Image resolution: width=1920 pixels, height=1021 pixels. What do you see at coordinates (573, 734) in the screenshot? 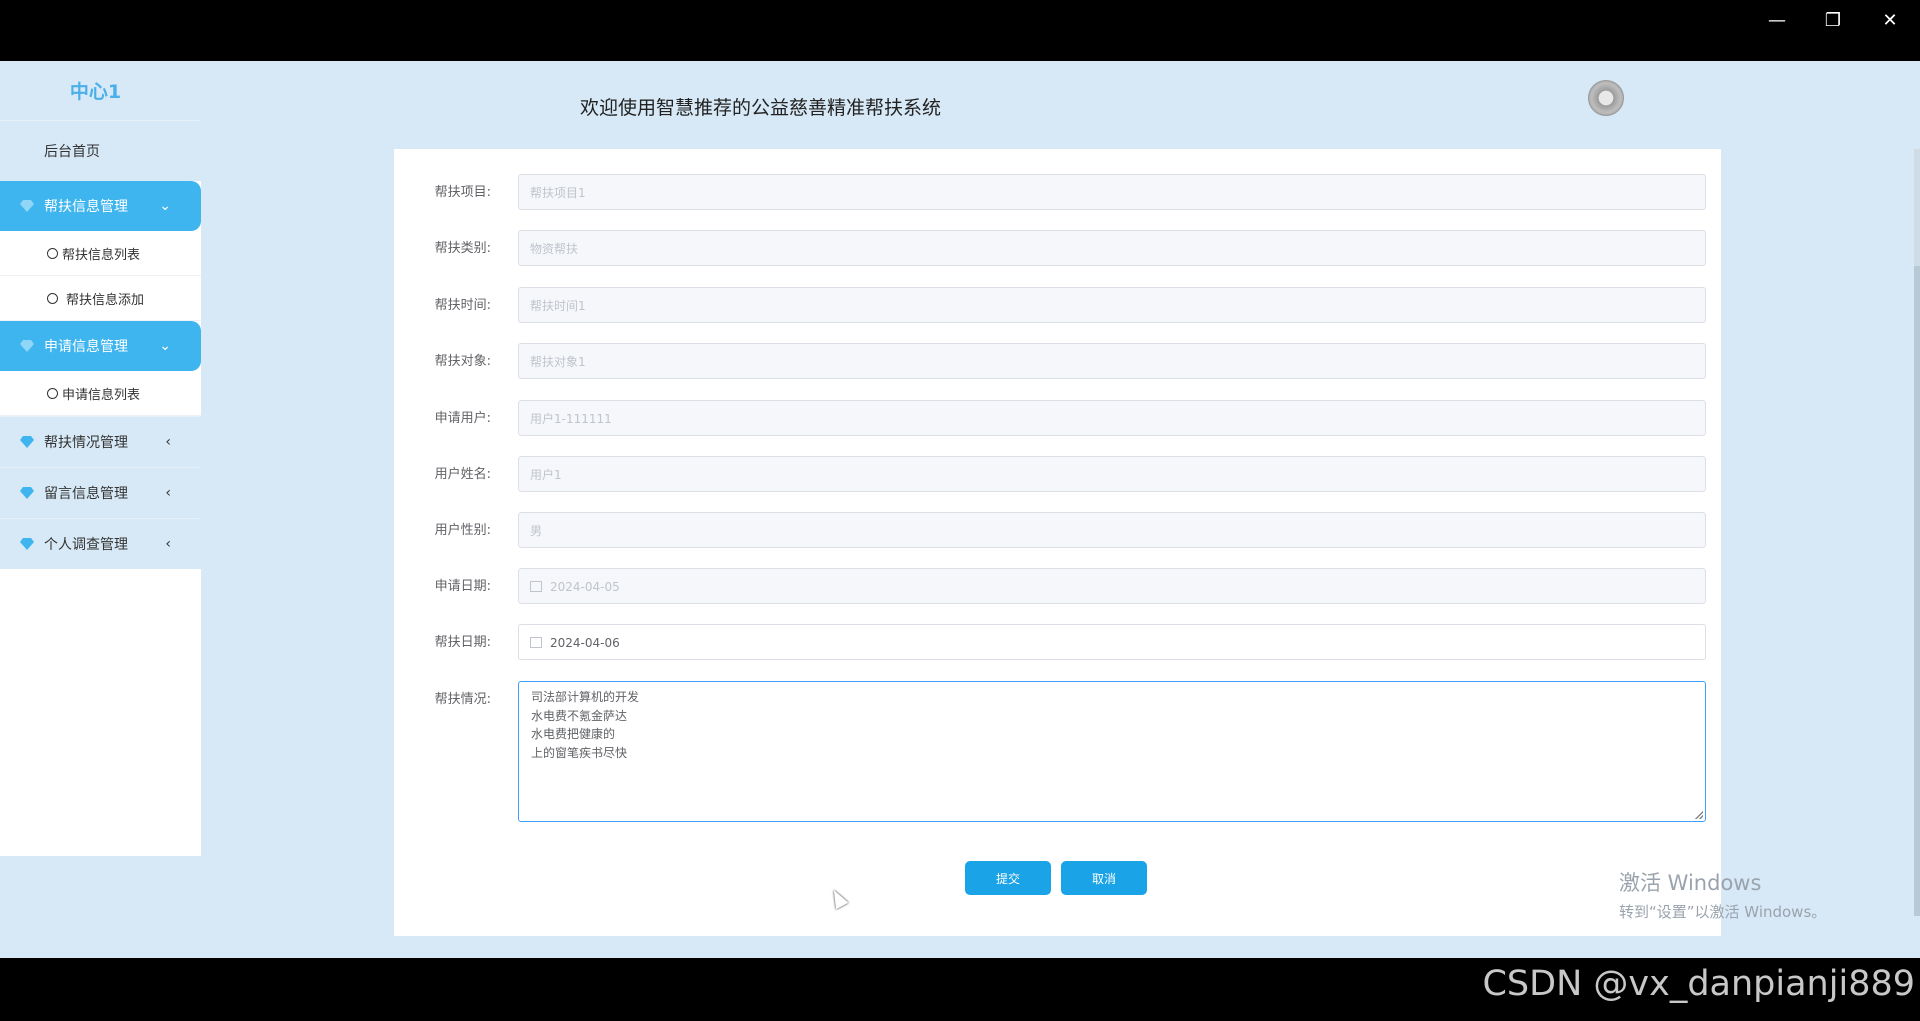
I see `situation-line: 水电费把健康的` at bounding box center [573, 734].